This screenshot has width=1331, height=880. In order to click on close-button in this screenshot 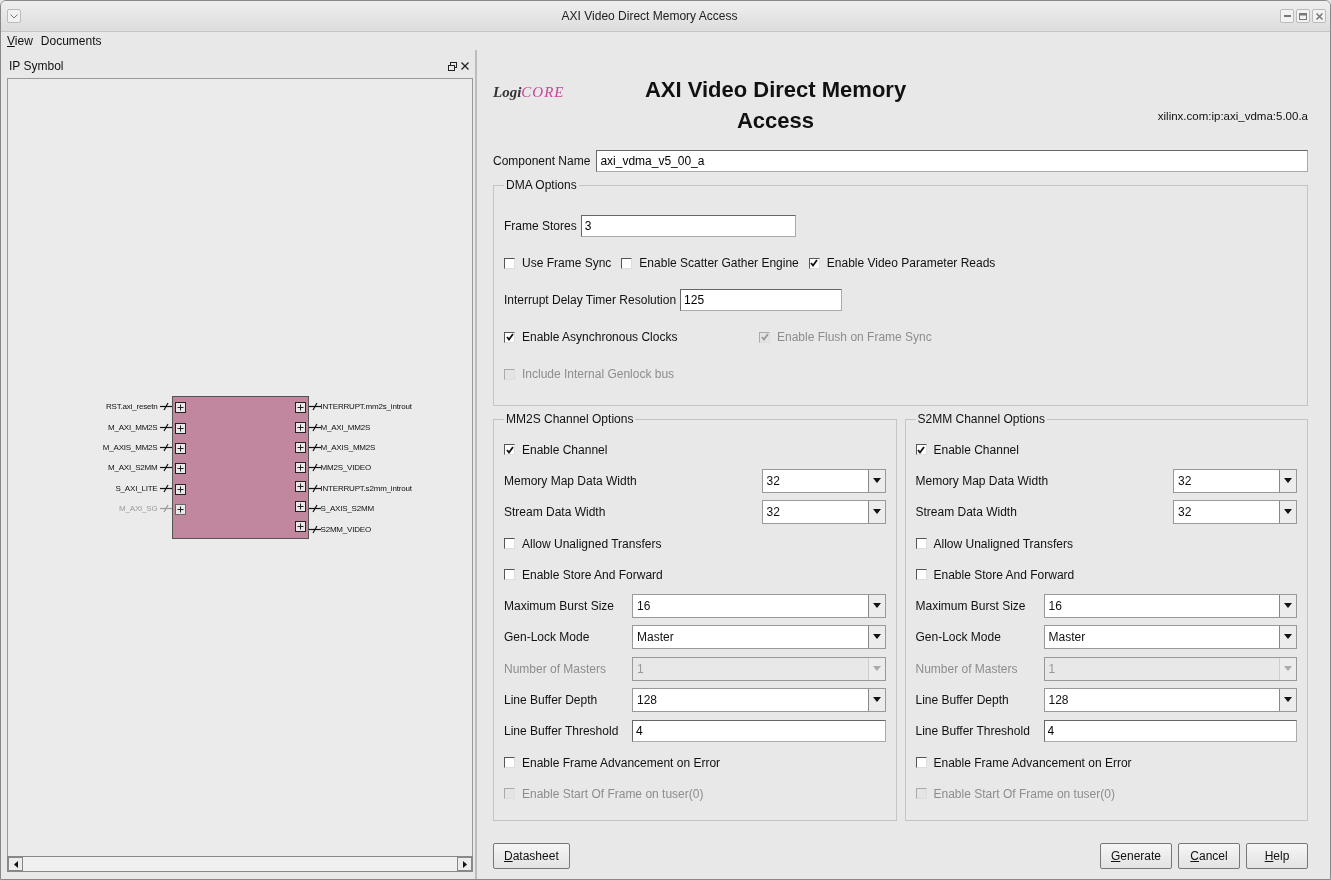, I will do `click(1319, 16)`.